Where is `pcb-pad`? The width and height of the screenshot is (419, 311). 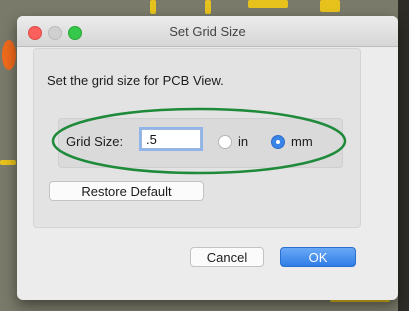
pcb-pad is located at coordinates (9, 55).